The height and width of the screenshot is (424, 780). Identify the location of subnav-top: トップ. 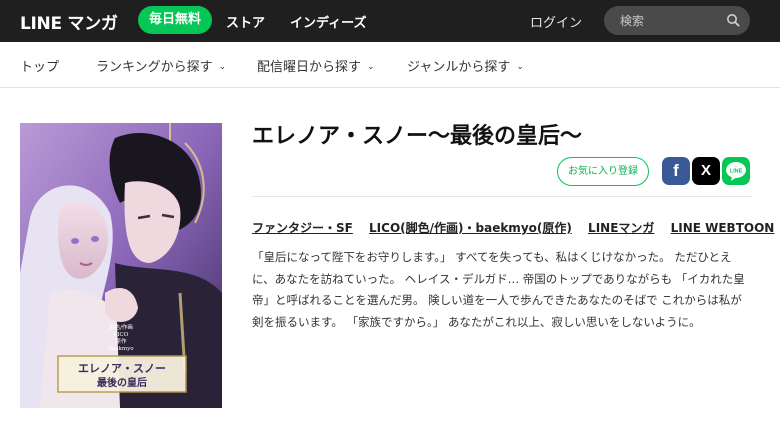
(39, 65).